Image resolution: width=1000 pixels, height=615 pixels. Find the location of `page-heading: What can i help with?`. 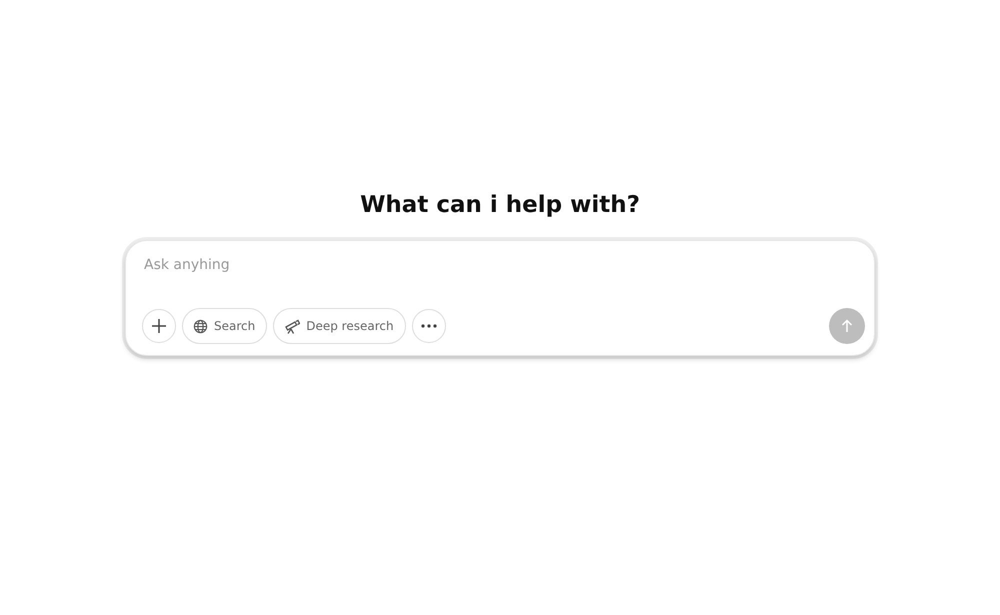

page-heading: What can i help with? is located at coordinates (500, 205).